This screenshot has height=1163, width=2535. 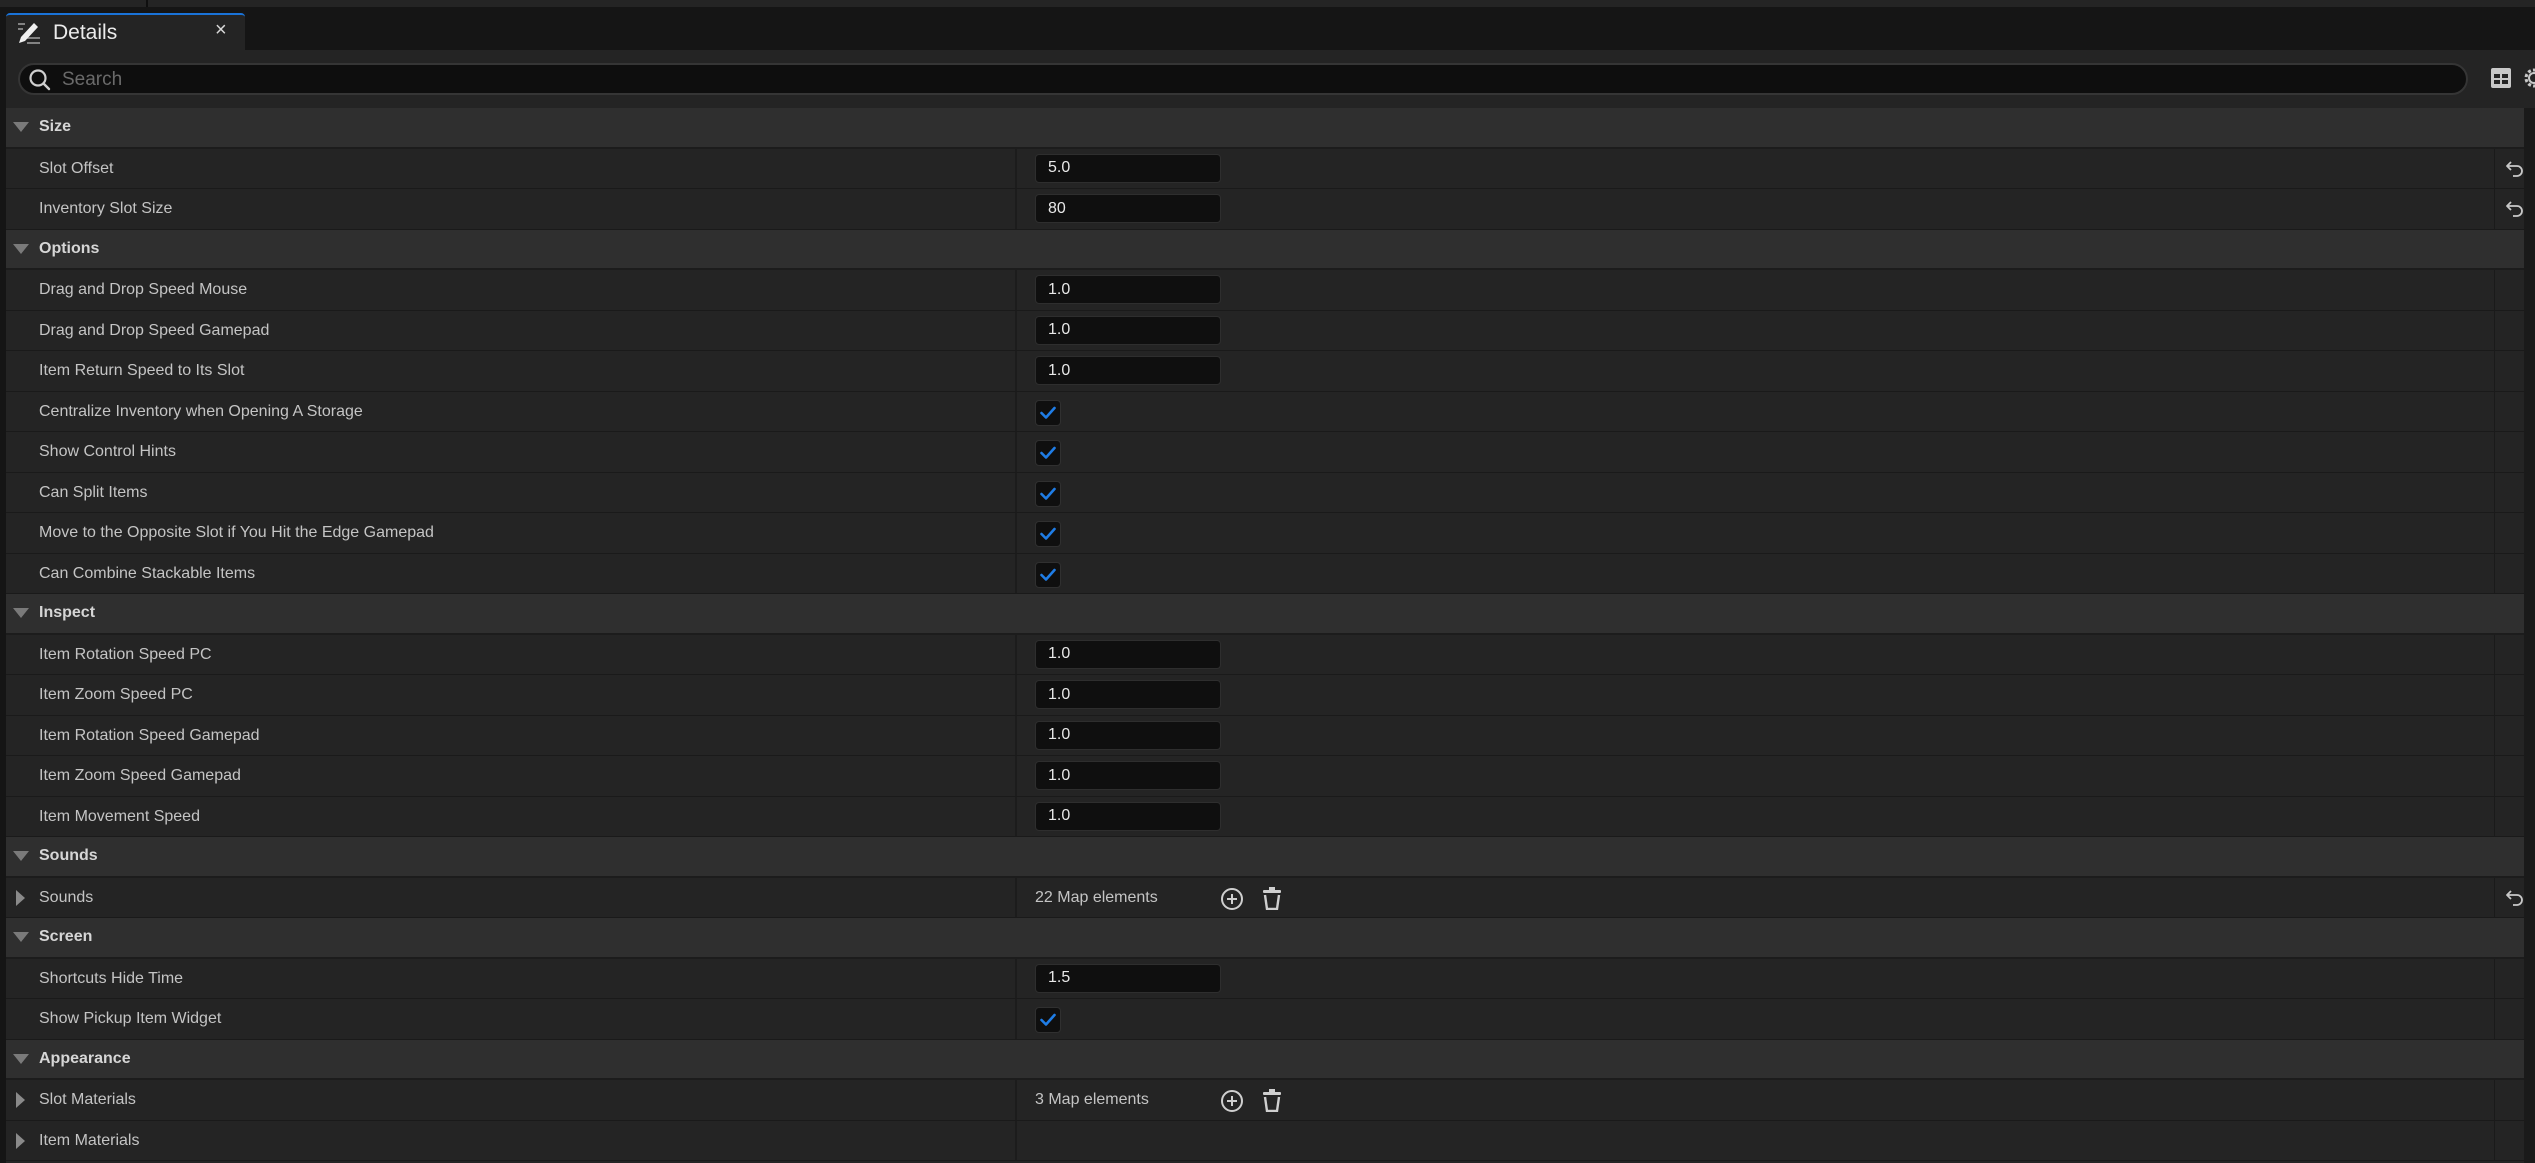 I want to click on property-row: Slot Materials 3 Map elements, so click(x=1268, y=1100).